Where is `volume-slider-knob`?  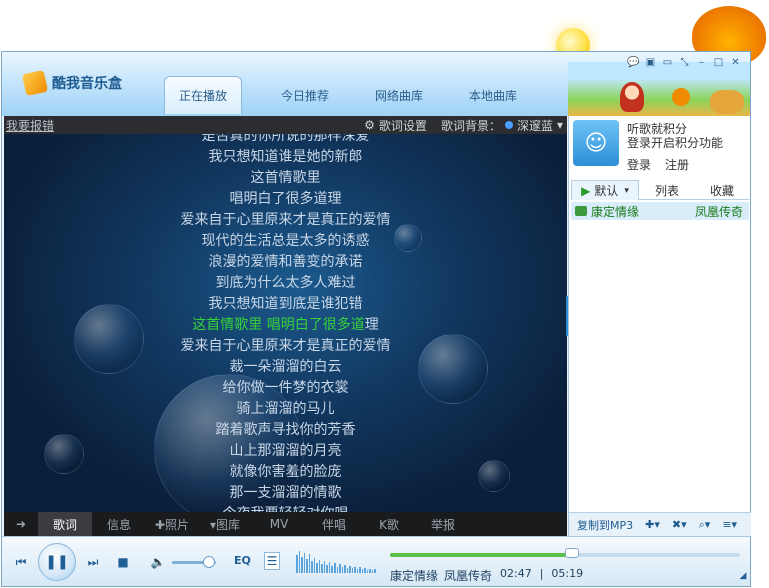
volume-slider-knob is located at coordinates (209, 562).